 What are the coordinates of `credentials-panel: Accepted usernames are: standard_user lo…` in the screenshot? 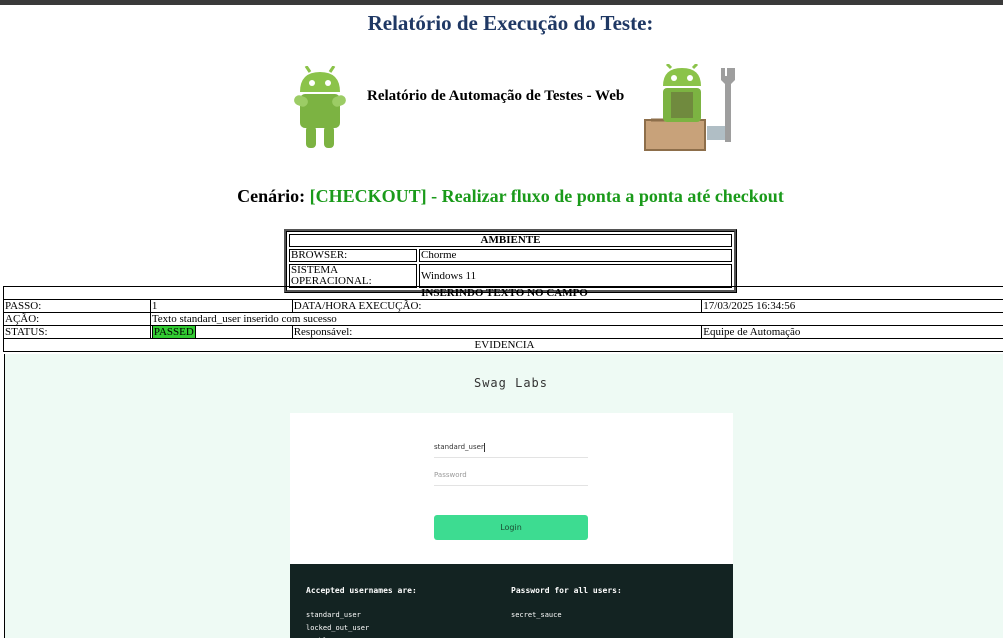 It's located at (511, 601).